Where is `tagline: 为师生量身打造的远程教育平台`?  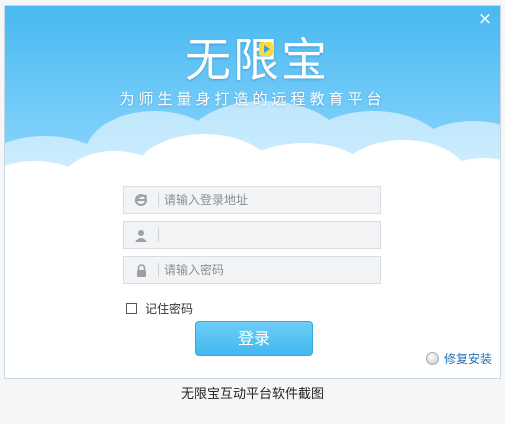 tagline: 为师生量身打造的远程教育平台 is located at coordinates (252, 99).